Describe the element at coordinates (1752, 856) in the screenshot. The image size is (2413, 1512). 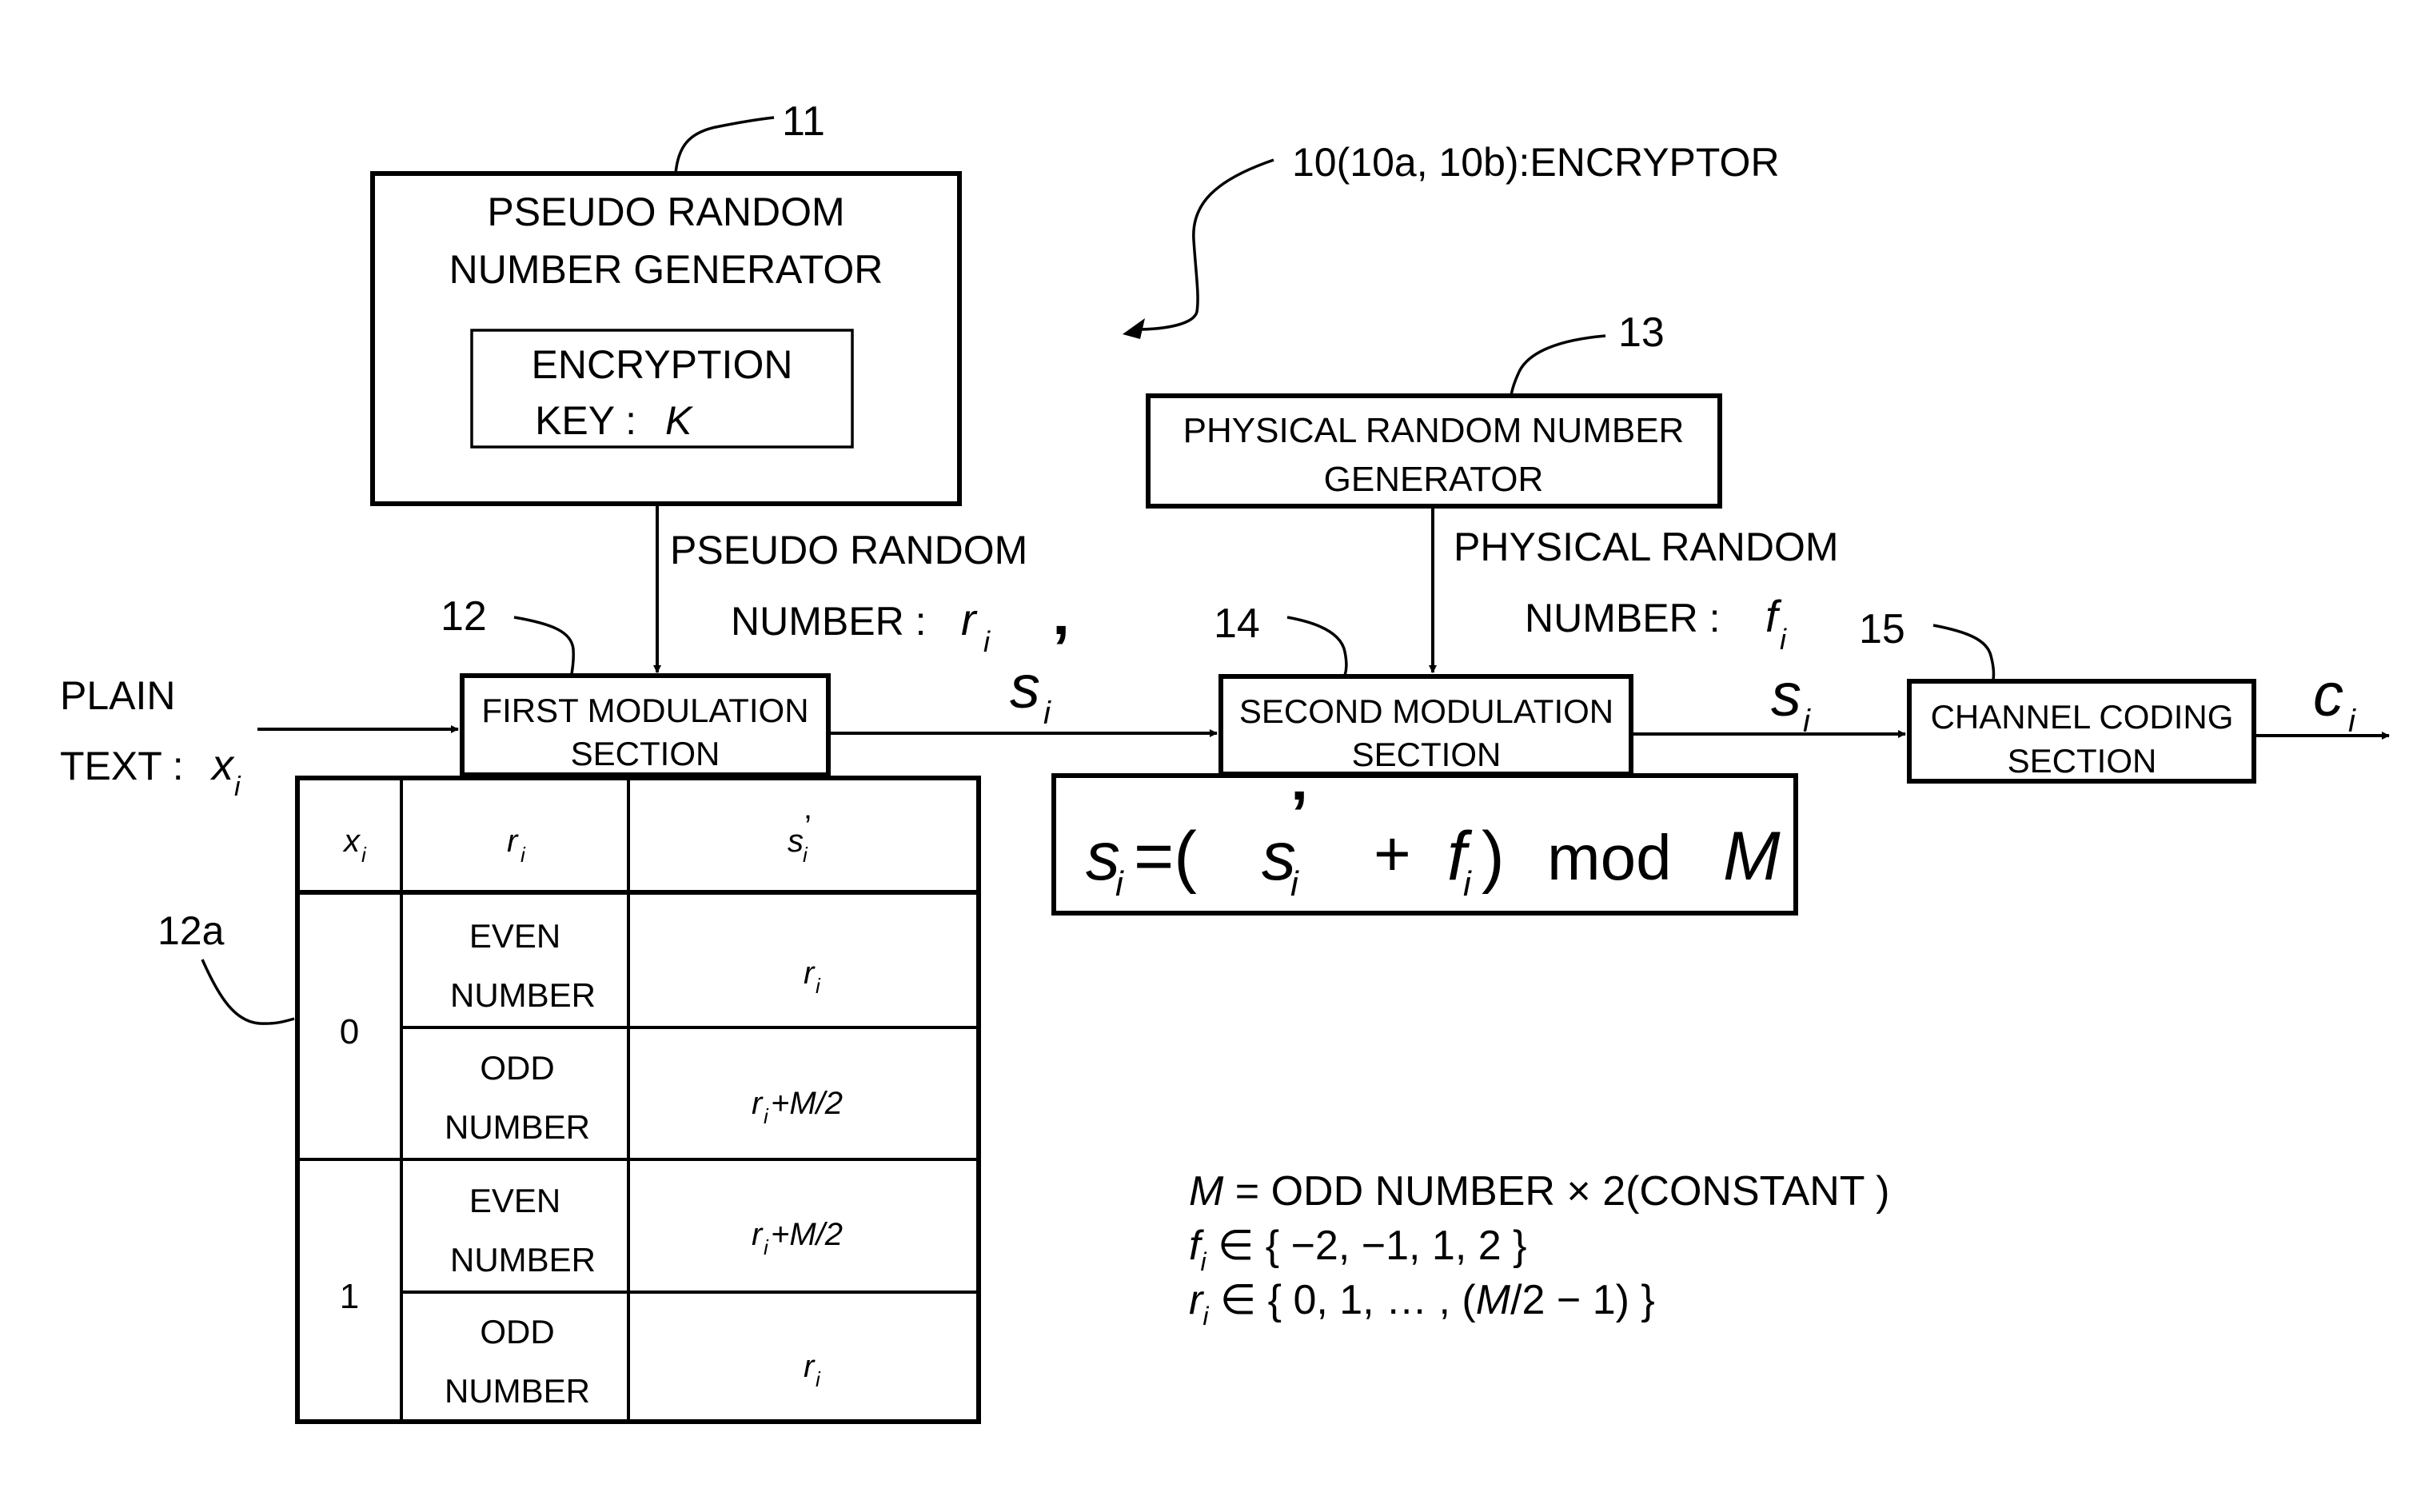
I see `formula-M: M` at that location.